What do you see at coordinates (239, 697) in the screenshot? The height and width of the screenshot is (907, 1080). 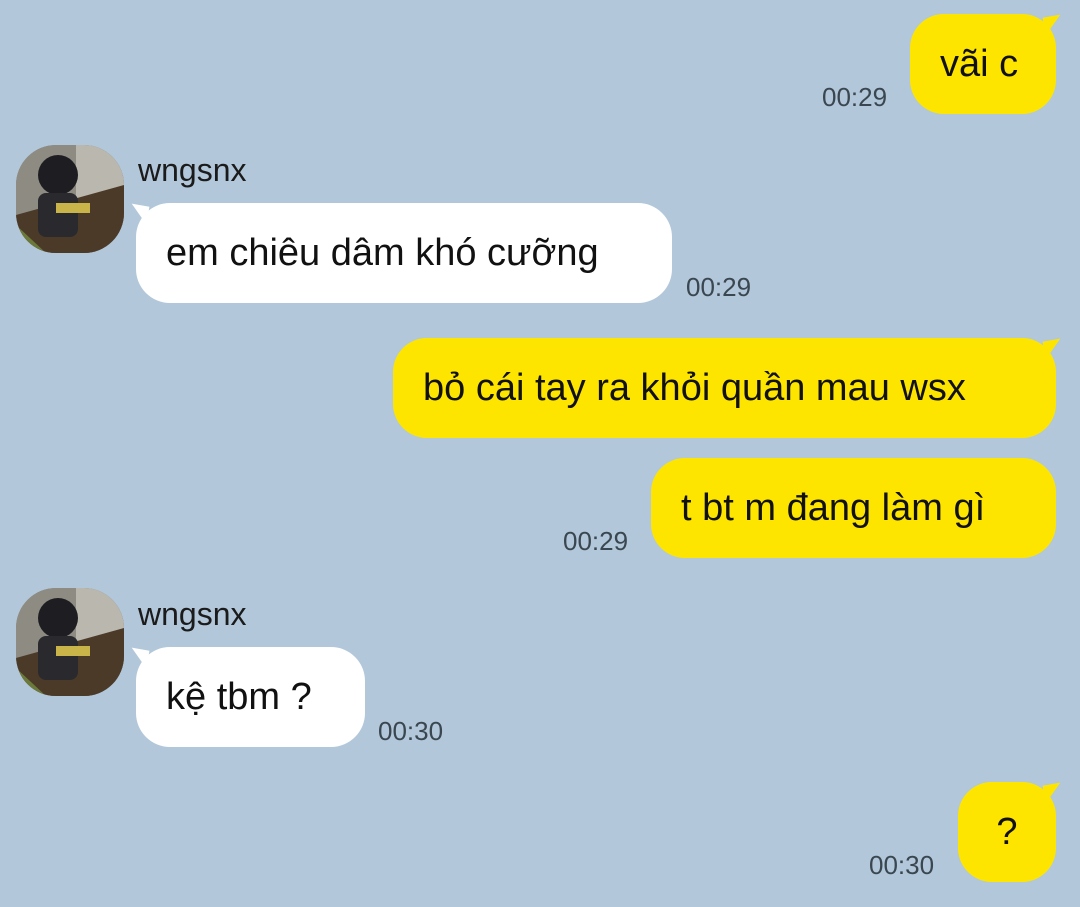 I see `message-text: kệ tbm ?` at bounding box center [239, 697].